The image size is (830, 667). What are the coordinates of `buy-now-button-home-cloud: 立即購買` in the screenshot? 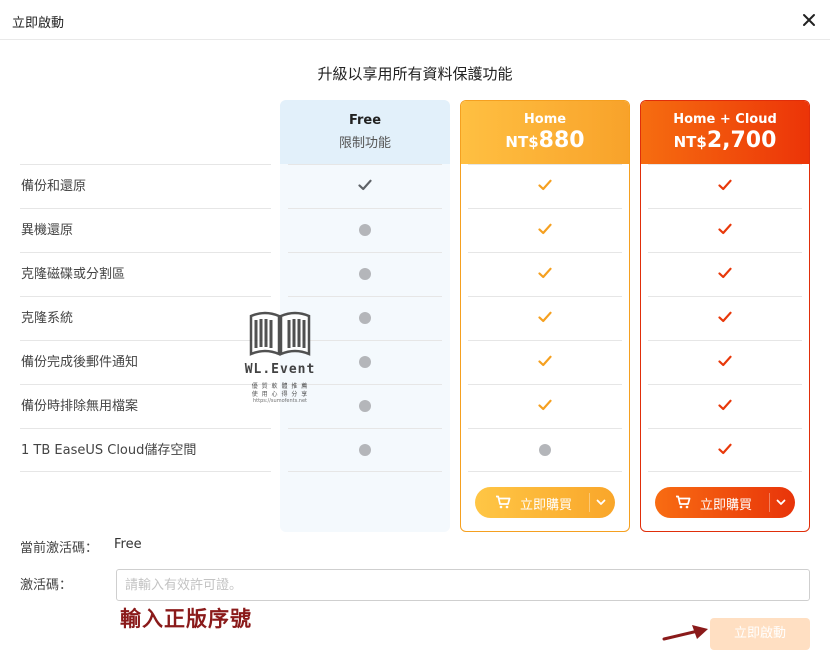 It's located at (725, 502).